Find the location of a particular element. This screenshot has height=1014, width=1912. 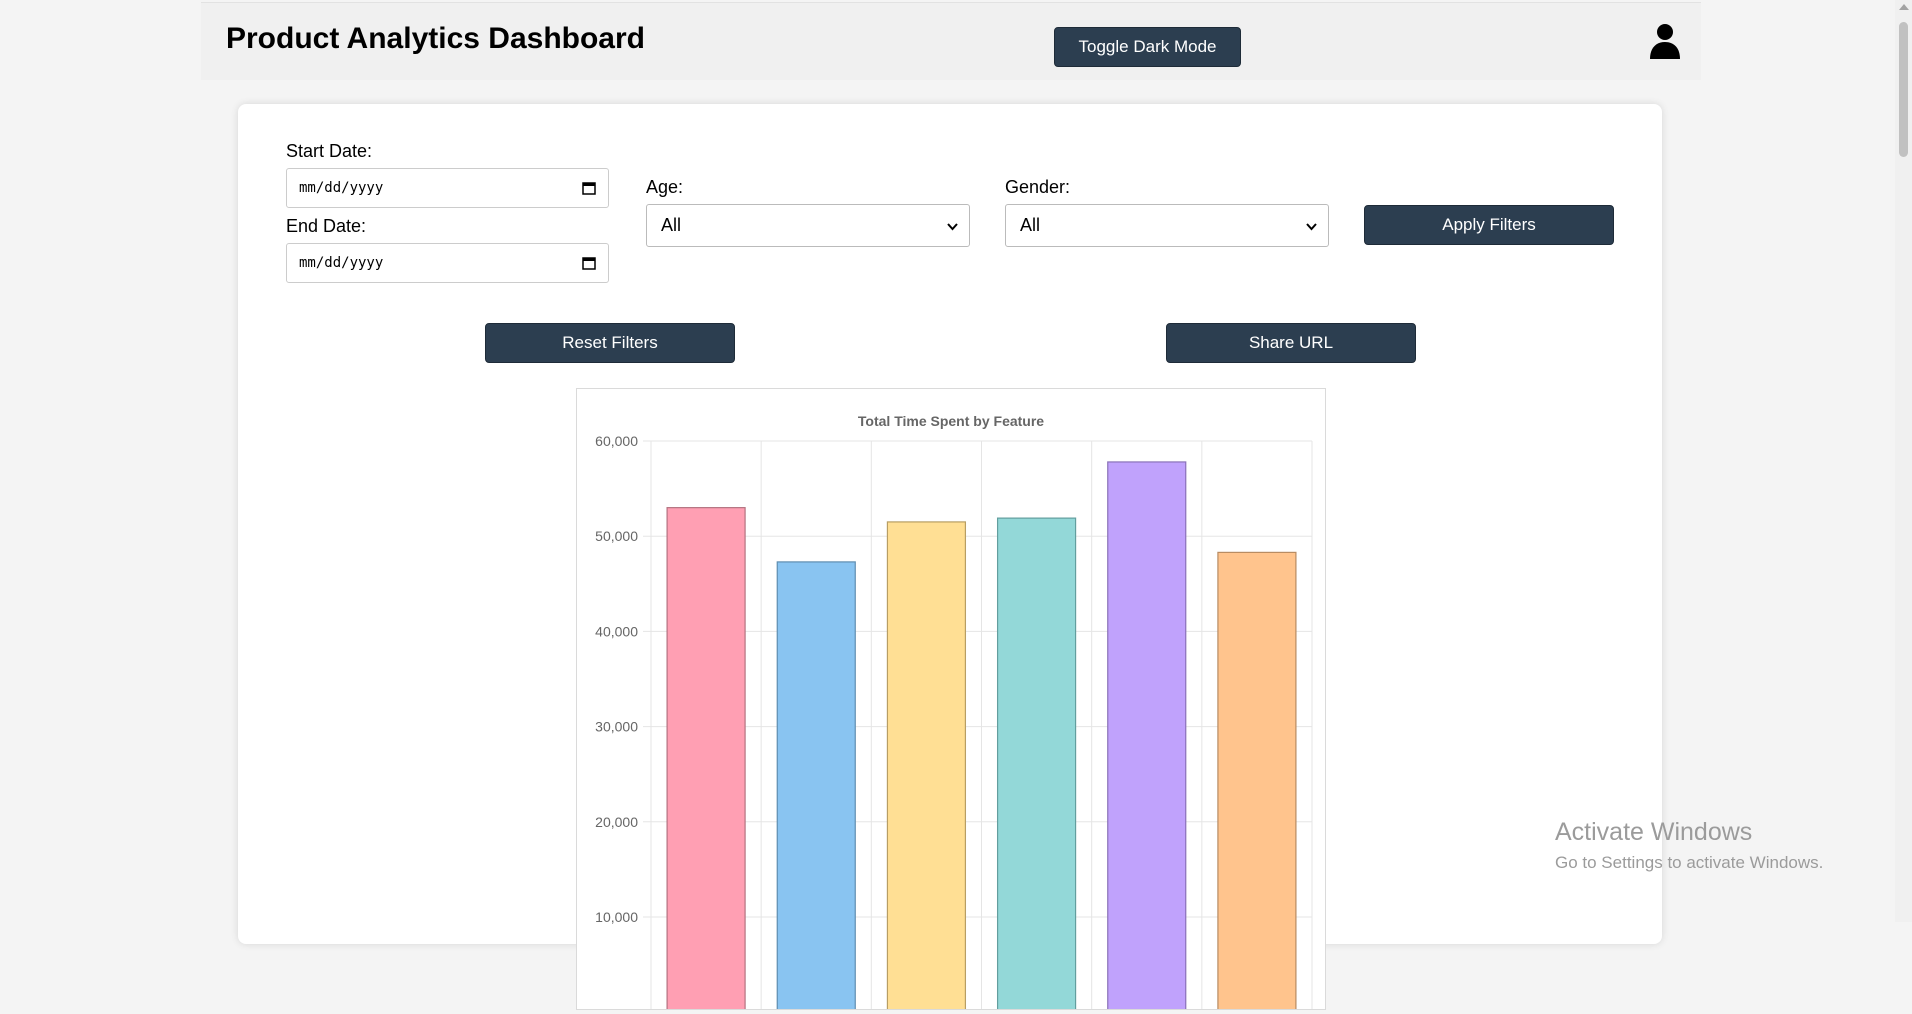

gender-select-value: All is located at coordinates (1030, 225).